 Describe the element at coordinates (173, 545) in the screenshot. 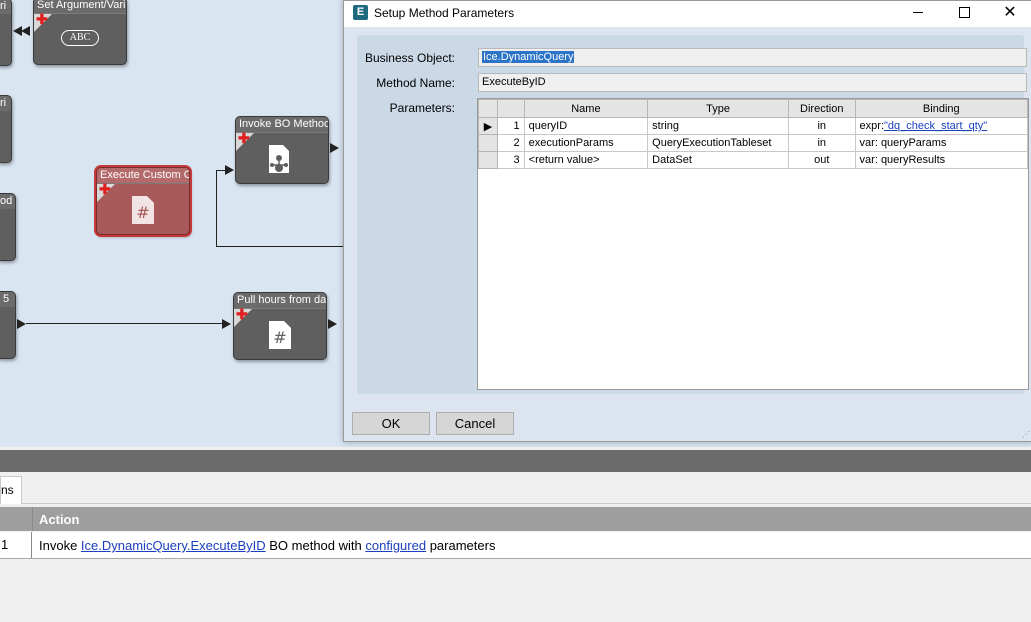

I see `bo-method-link: Ice.DynamicQuery.ExecuteByID` at that location.